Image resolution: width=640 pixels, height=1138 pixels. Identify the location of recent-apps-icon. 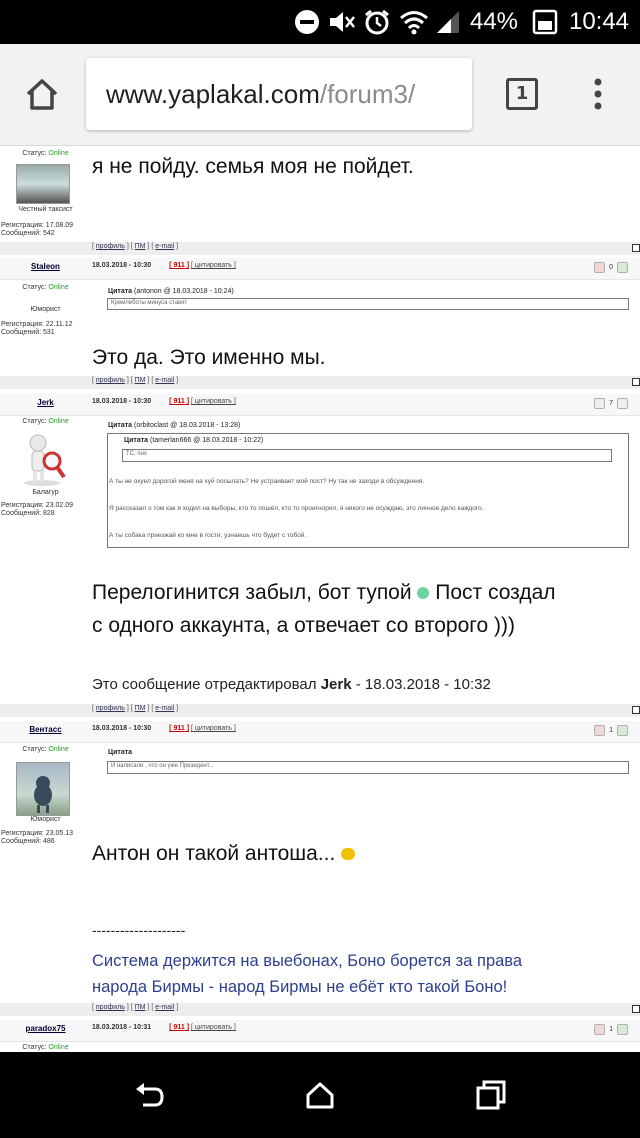
(491, 1095).